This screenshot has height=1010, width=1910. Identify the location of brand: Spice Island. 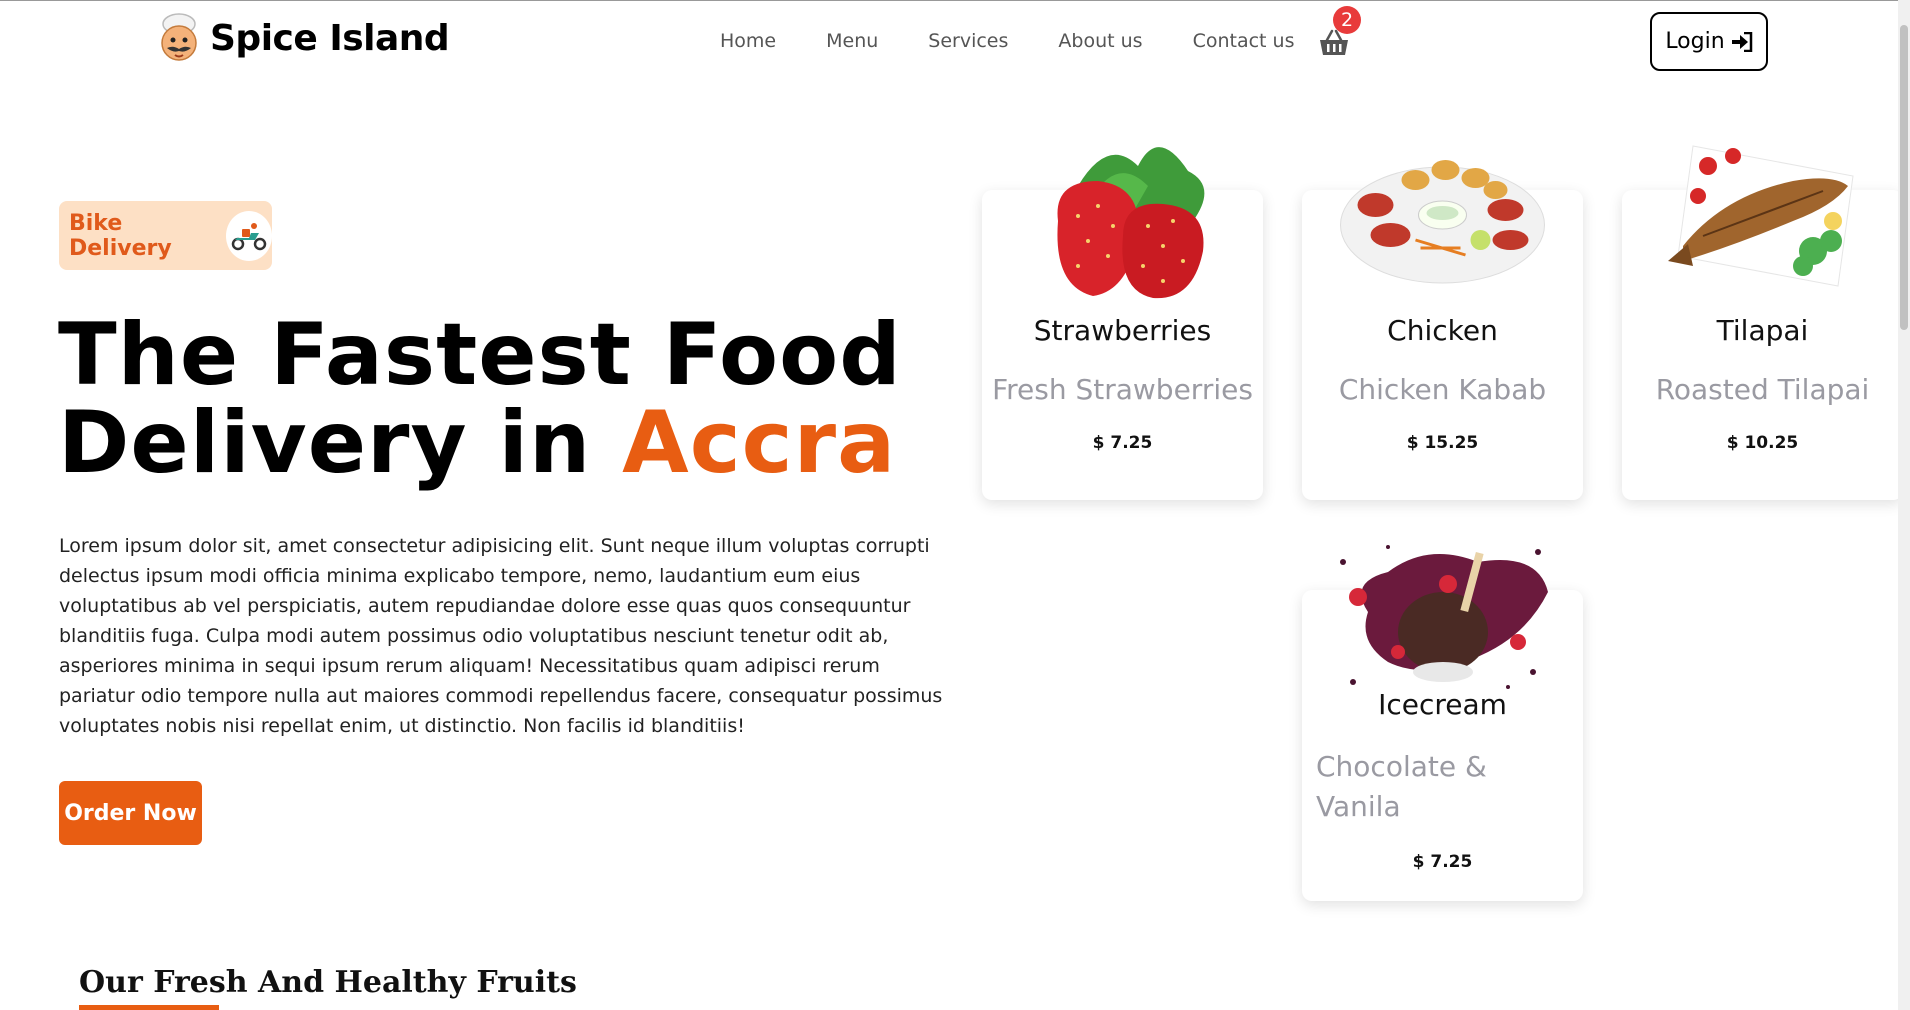
(302, 38).